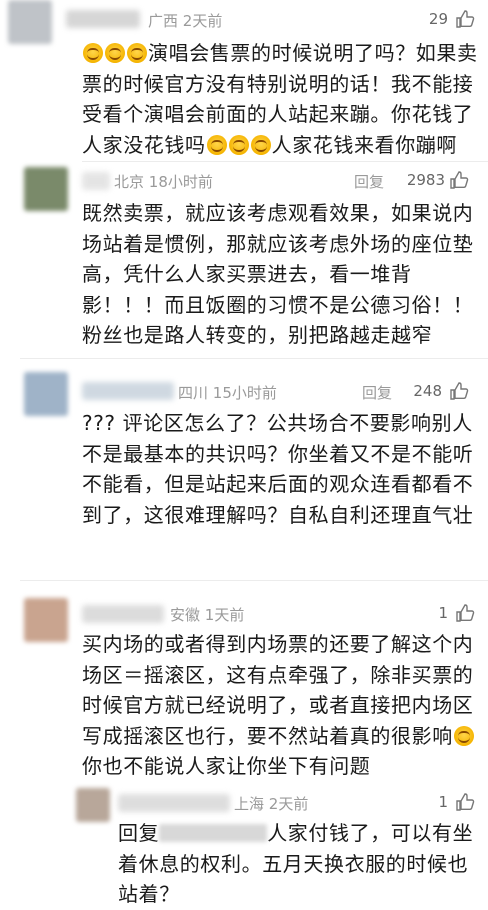 This screenshot has width=488, height=910. Describe the element at coordinates (296, 863) in the screenshot. I see `comment-text: 回复 人家付钱了，可以有坐着休息的权利。五月天换衣服的时候也站着？` at that location.